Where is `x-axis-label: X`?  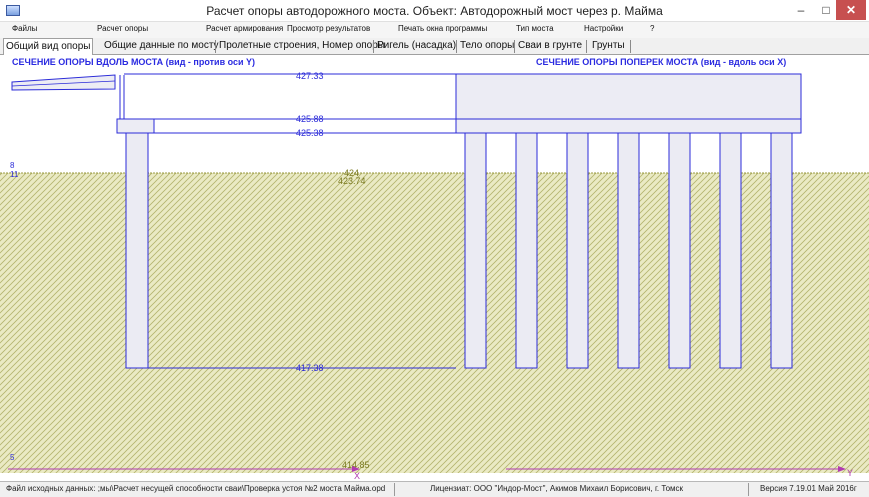
x-axis-label: X is located at coordinates (357, 476).